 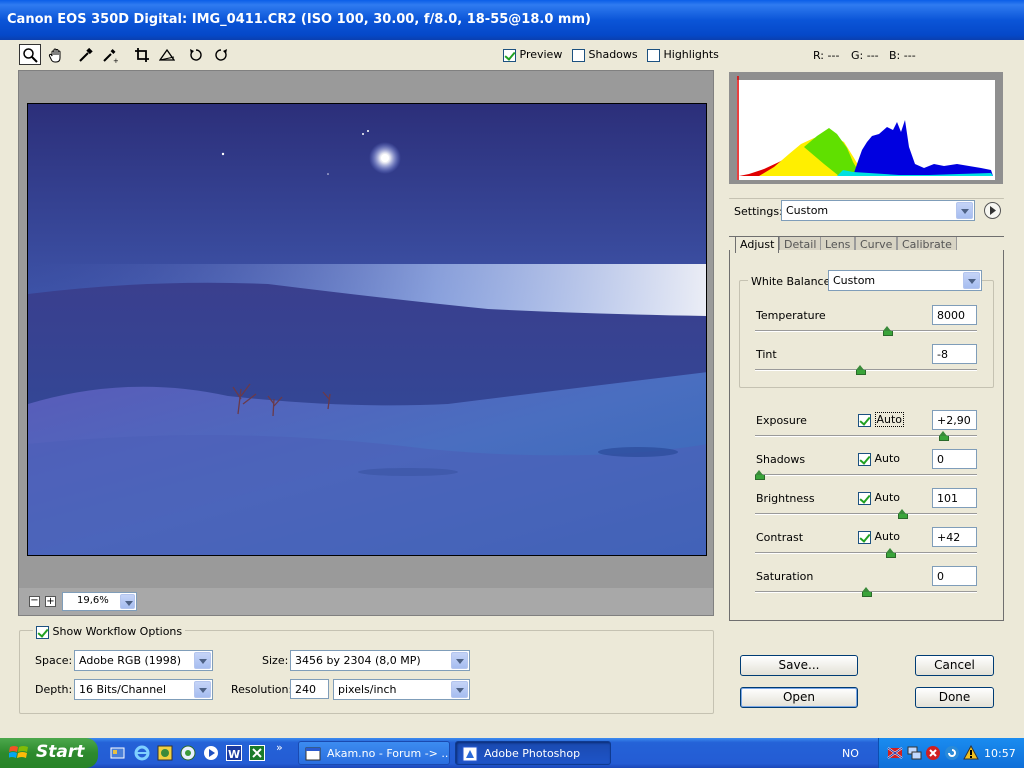 I want to click on shadows-auto-toggle: Auto, so click(x=879, y=459).